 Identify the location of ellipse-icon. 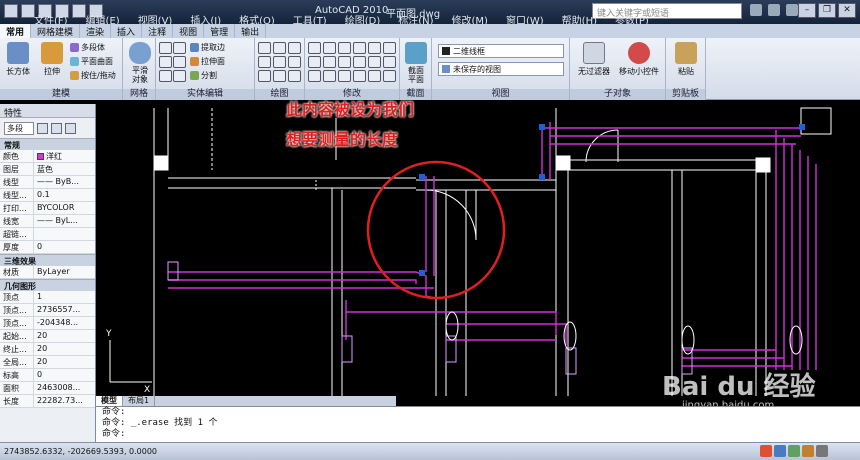
(279, 76).